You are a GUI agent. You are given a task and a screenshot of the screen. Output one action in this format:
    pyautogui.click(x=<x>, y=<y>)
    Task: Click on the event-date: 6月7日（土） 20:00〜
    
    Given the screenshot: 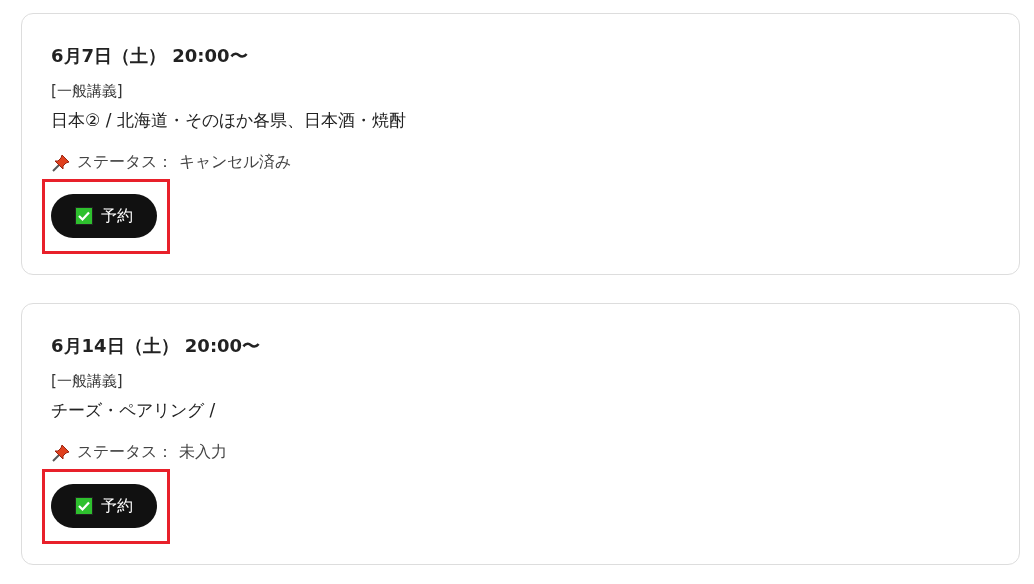 What is the action you would take?
    pyautogui.click(x=149, y=56)
    